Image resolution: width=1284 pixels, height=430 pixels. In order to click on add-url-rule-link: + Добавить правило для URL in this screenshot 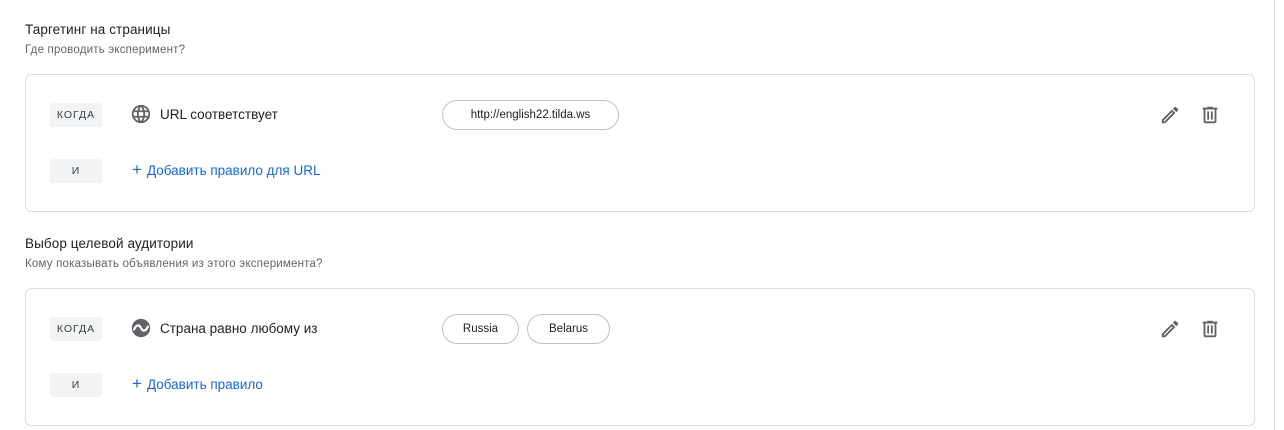, I will do `click(226, 169)`.